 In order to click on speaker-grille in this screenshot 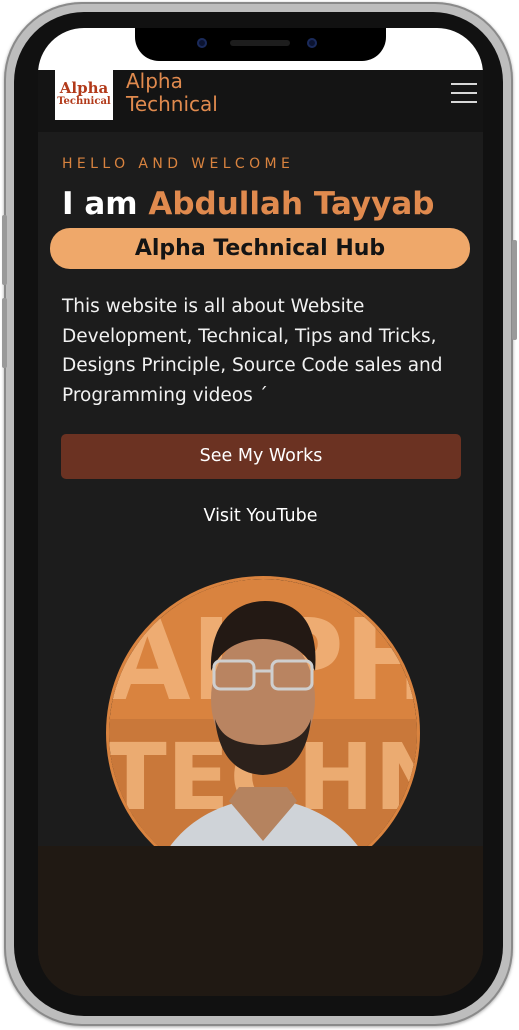, I will do `click(260, 43)`.